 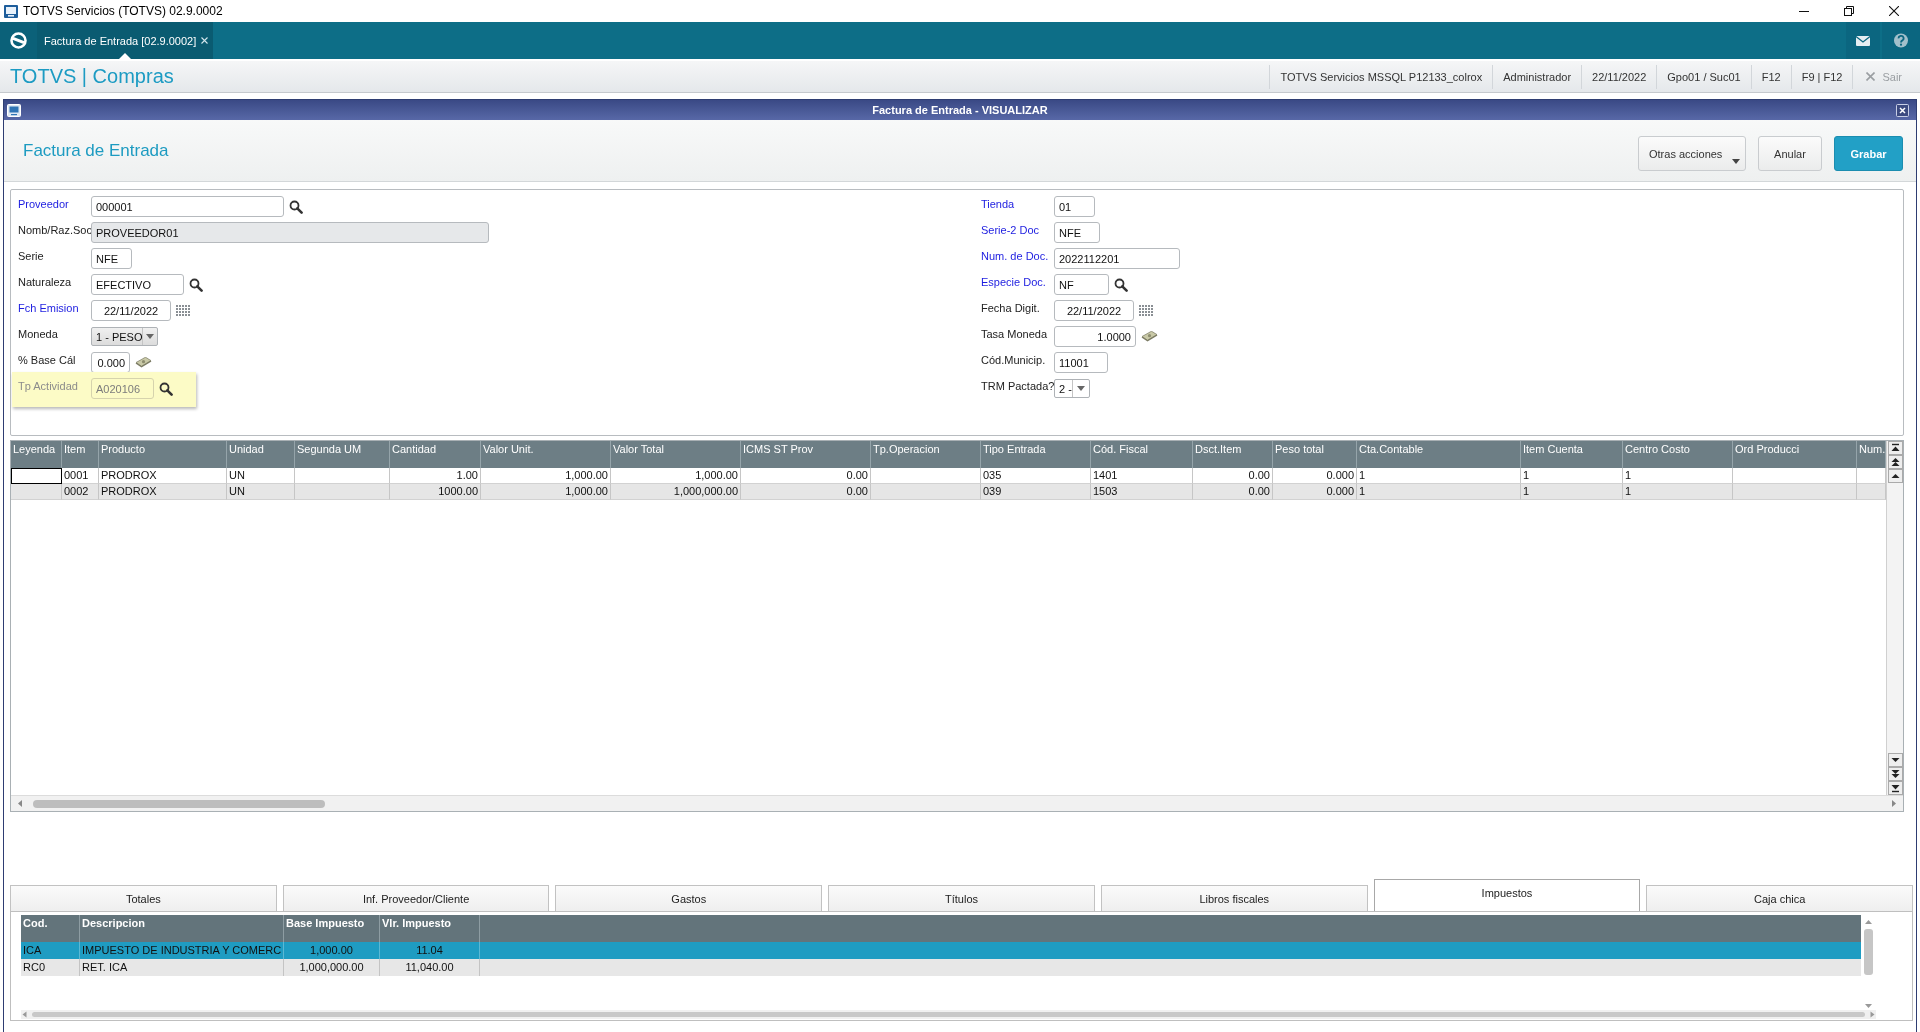 I want to click on tab: Gastos, so click(x=689, y=898).